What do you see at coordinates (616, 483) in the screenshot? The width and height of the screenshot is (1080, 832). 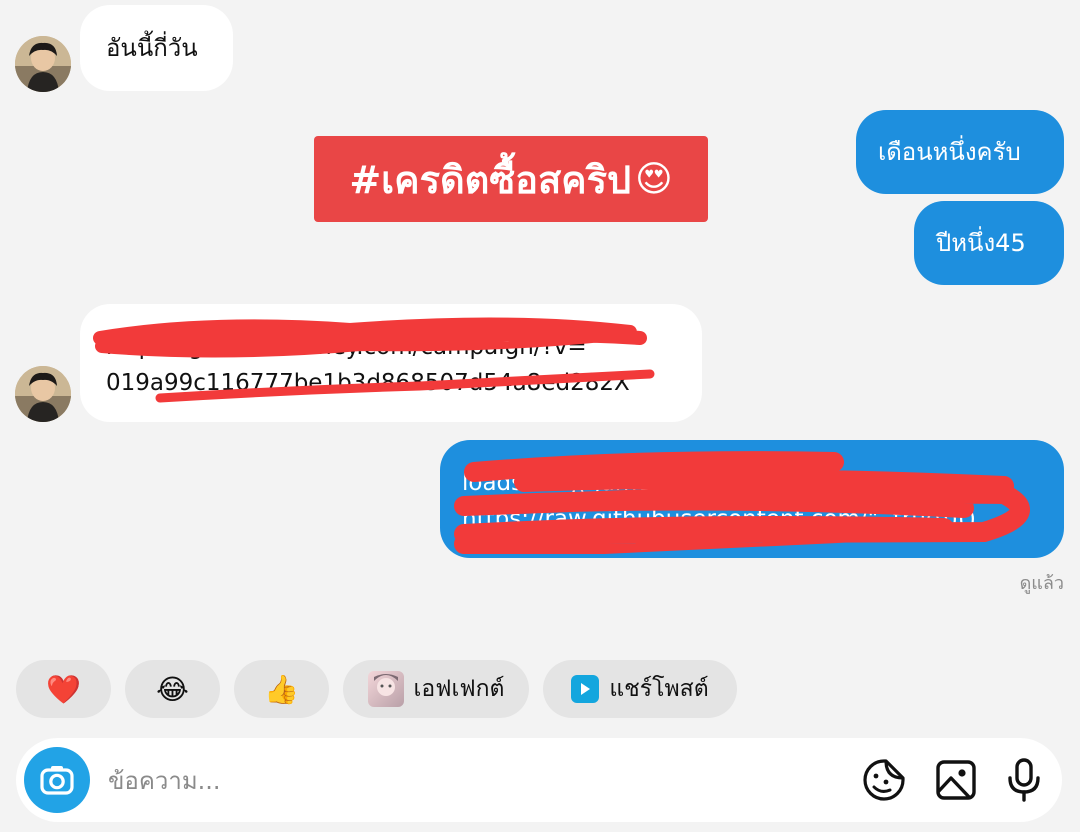 I see `code-text-line-1: loadstring(game:HttpGet("` at bounding box center [616, 483].